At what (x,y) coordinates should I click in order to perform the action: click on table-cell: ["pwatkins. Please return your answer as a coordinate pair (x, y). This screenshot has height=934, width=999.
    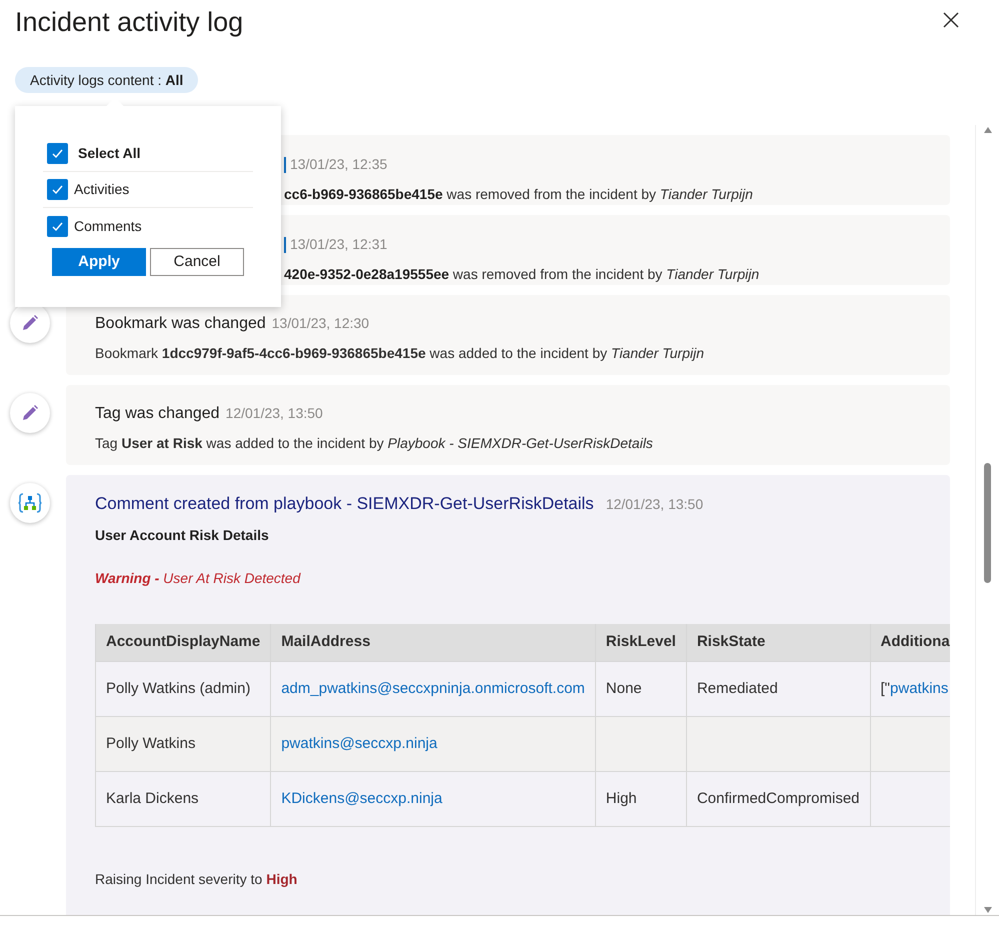
    Looking at the image, I should click on (914, 688).